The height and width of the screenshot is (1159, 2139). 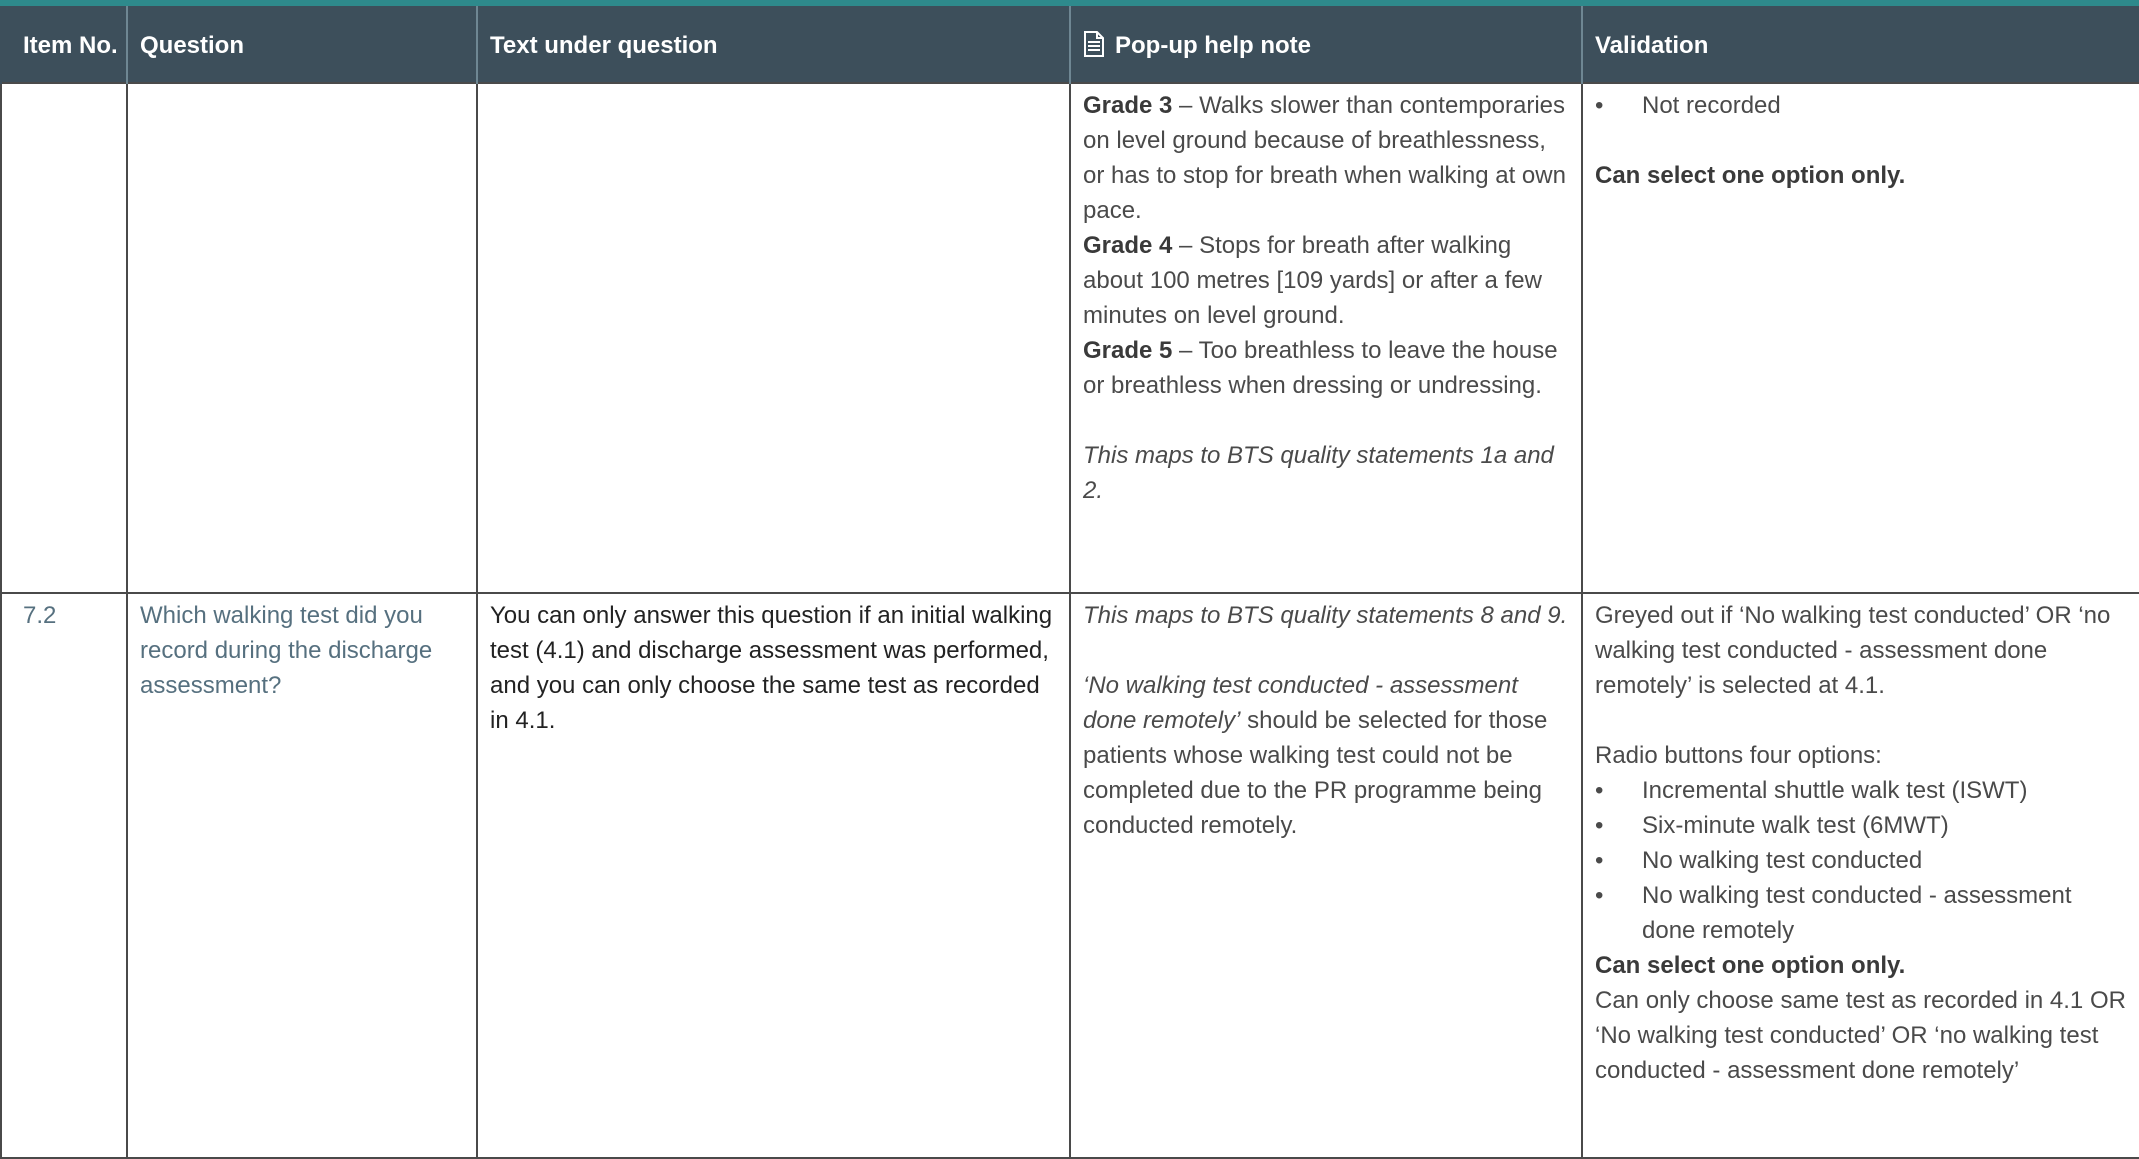 What do you see at coordinates (1861, 825) in the screenshot?
I see `list-item: Six-minute walk test (6MWT)` at bounding box center [1861, 825].